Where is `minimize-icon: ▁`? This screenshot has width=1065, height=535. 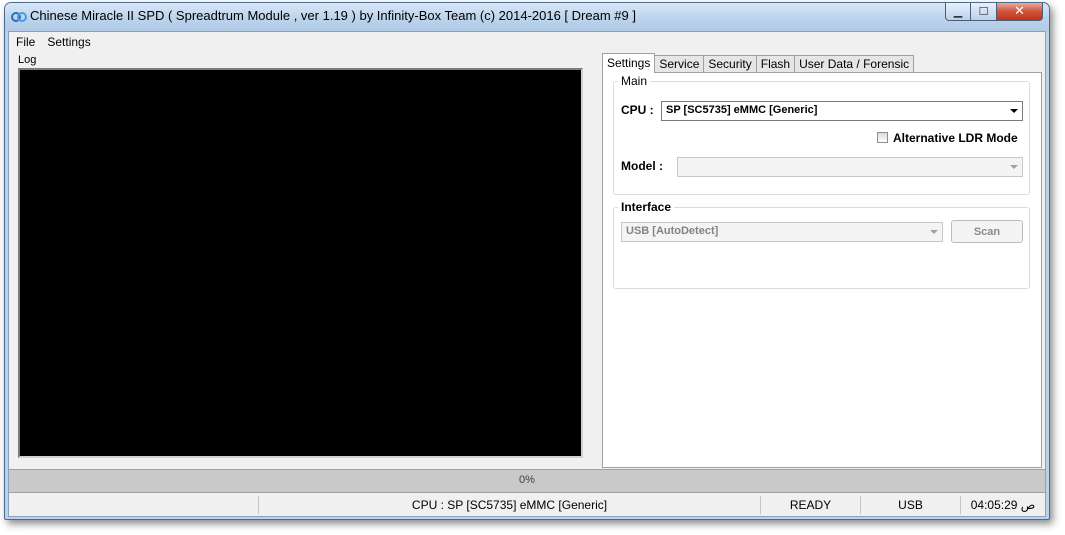
minimize-icon: ▁ is located at coordinates (958, 11).